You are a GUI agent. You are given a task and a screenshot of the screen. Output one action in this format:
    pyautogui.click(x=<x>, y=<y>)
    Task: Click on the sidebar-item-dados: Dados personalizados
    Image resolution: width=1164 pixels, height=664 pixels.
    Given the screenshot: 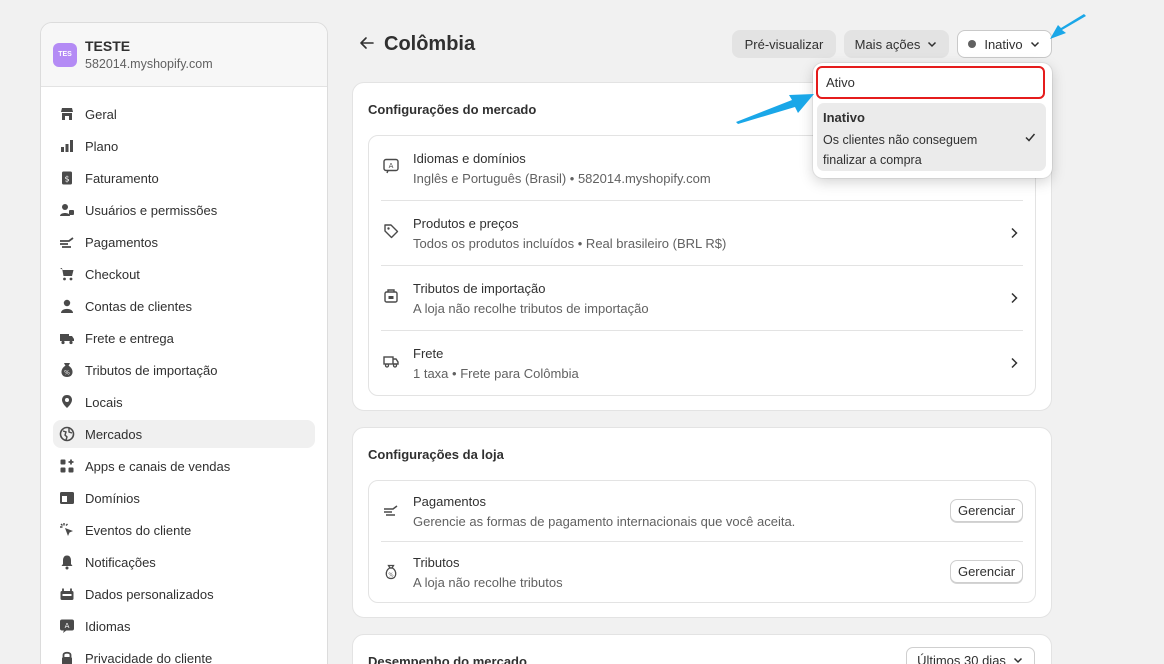 What is the action you would take?
    pyautogui.click(x=184, y=594)
    